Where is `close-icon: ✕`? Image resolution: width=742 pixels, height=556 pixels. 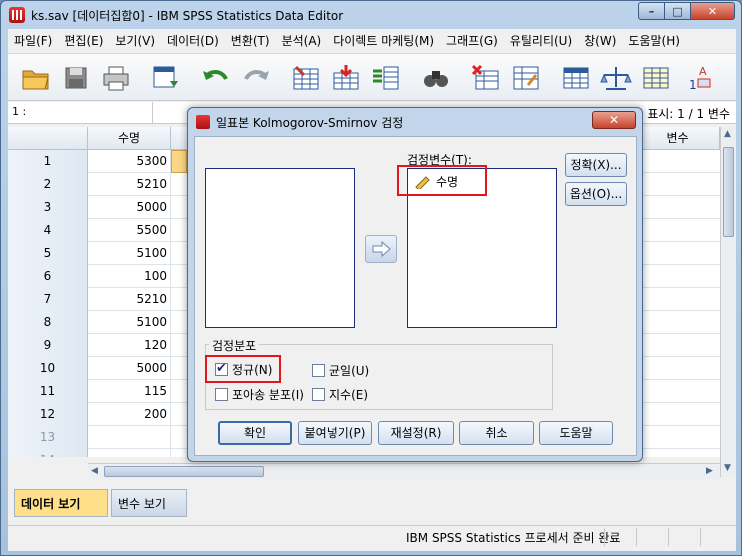 close-icon: ✕ is located at coordinates (614, 120).